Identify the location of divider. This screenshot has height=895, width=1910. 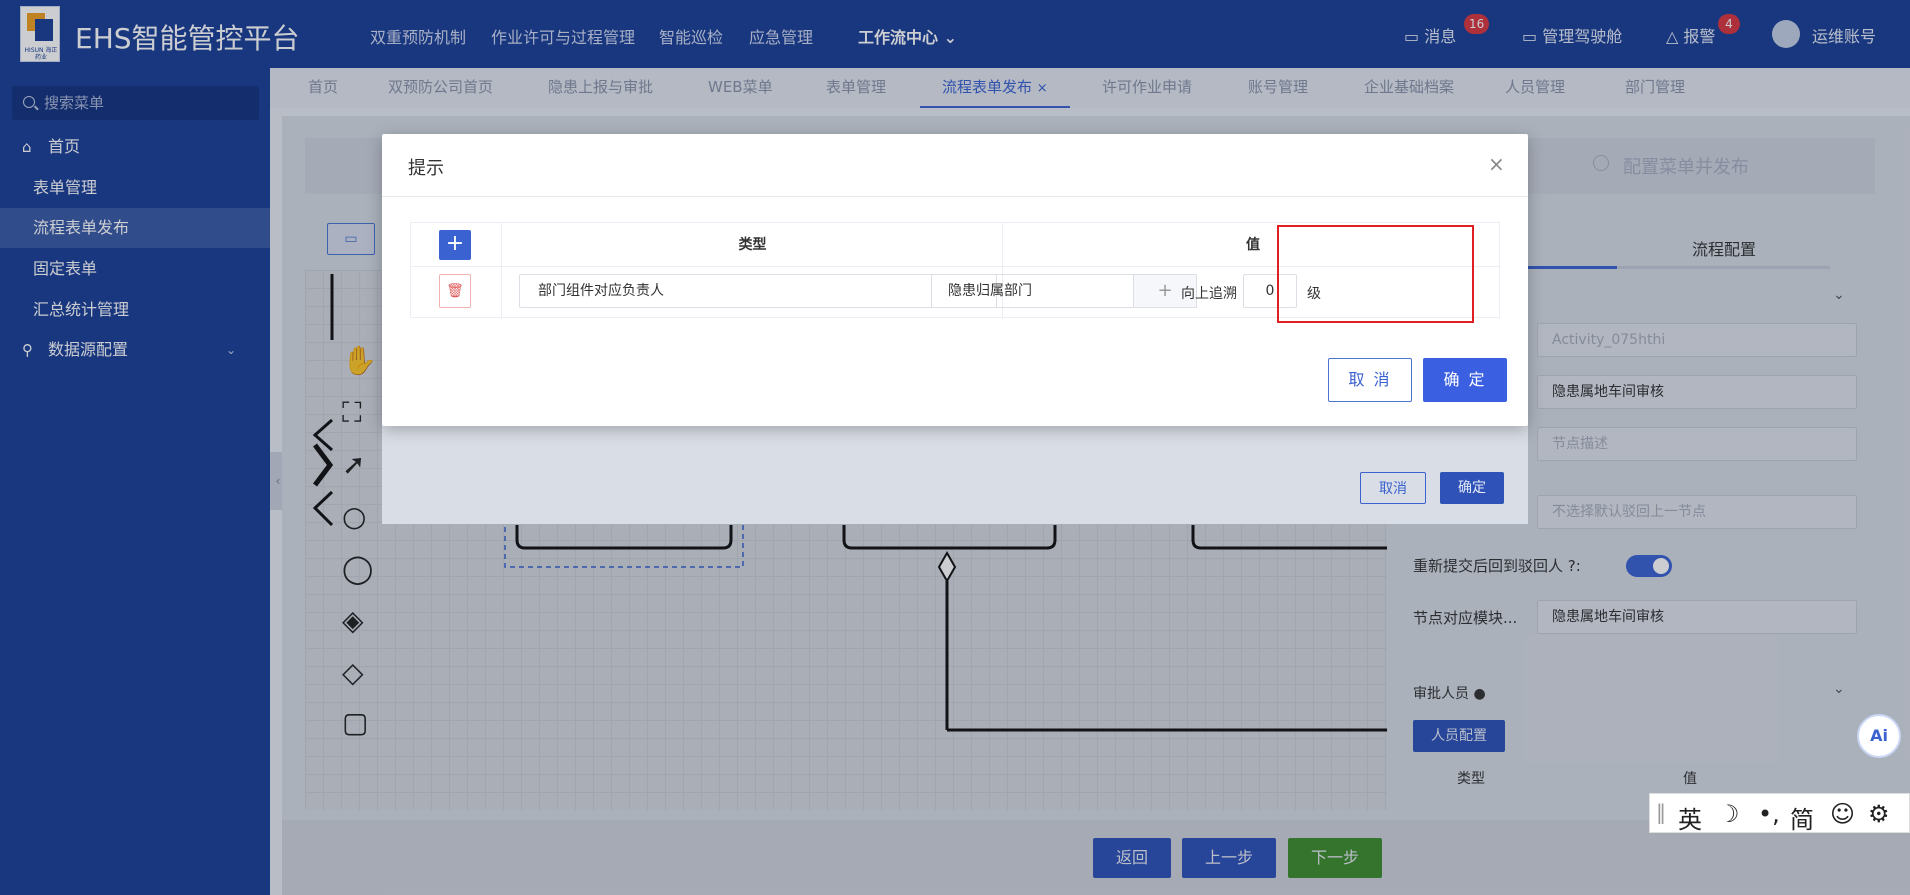
(955, 196).